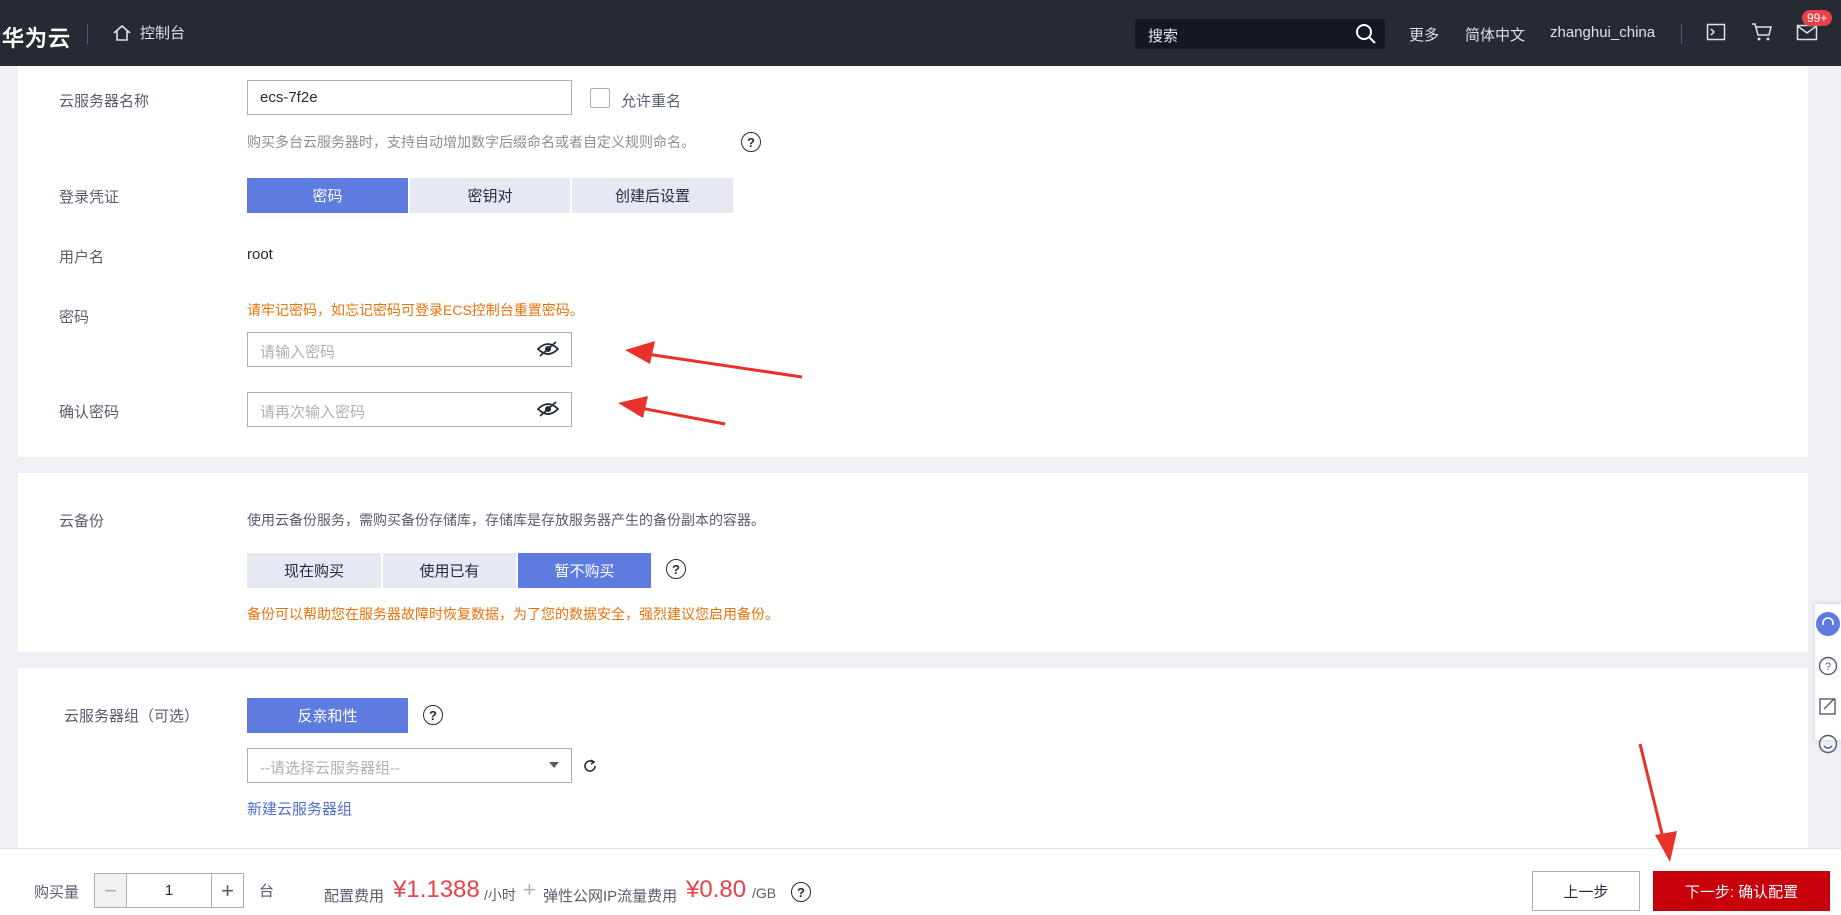  Describe the element at coordinates (500, 895) in the screenshot. I see `config-price-unit: /小时` at that location.